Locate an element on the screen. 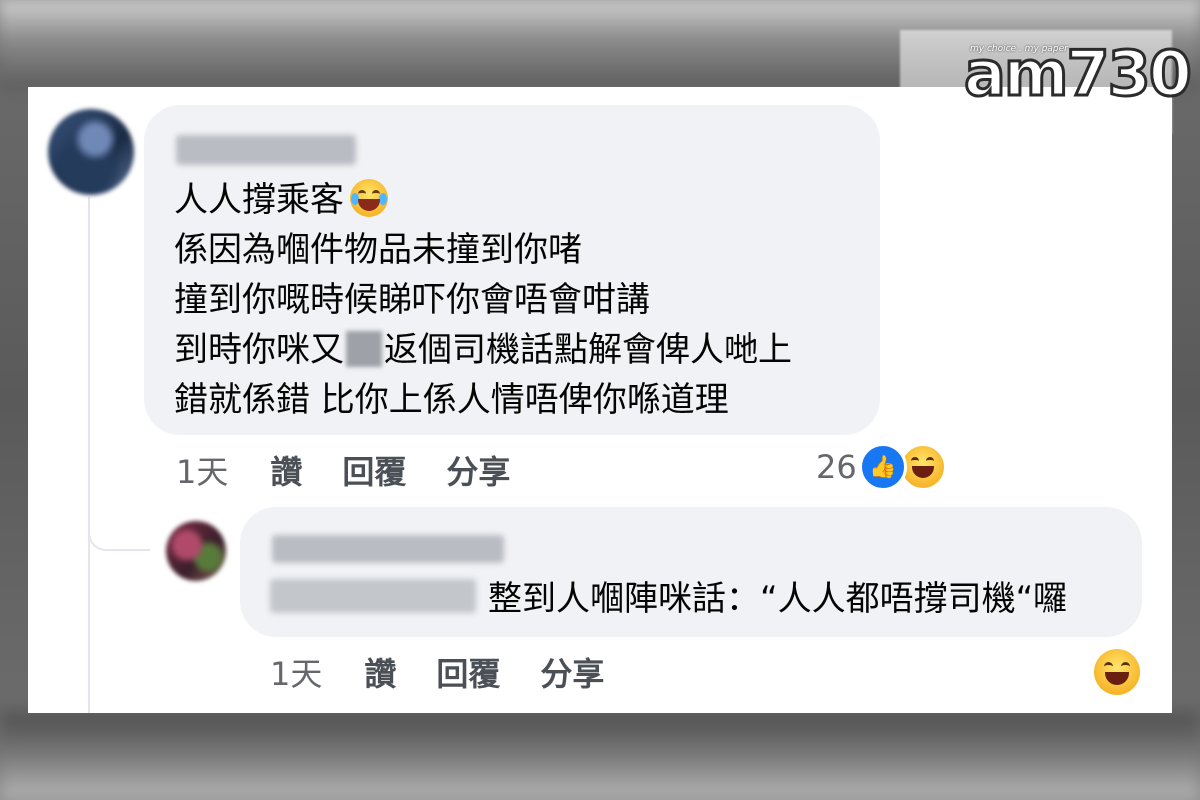 This screenshot has width=1200, height=800. reply-body: 整到人嗰陣咪話：“人人都唔撐司機“囉 is located at coordinates (778, 599).